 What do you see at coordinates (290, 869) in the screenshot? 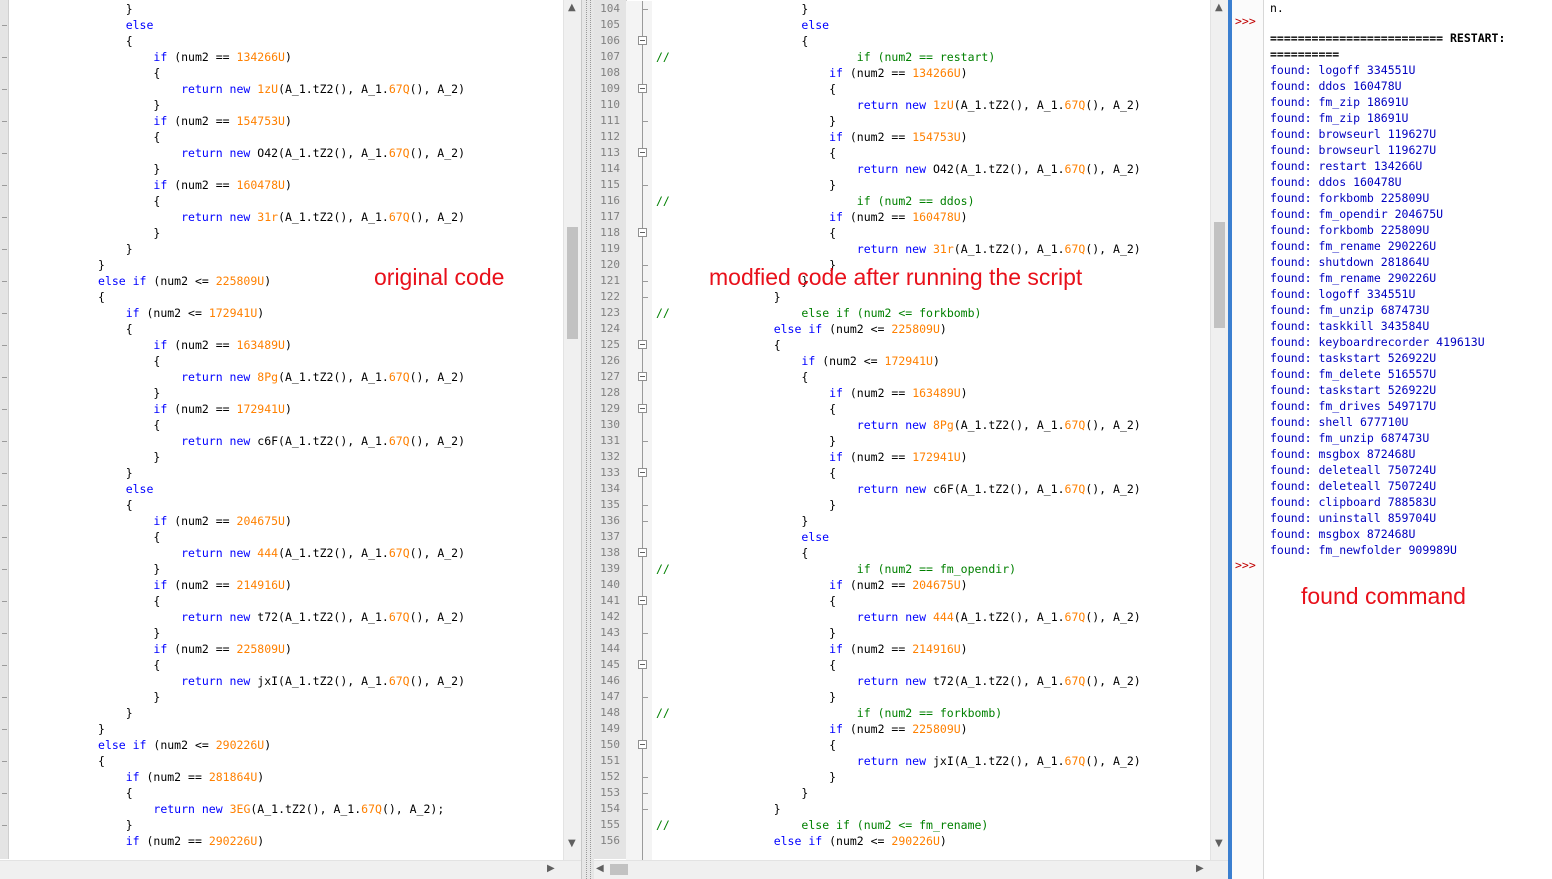
I see `left-horizontal-scrollbar: ▶` at bounding box center [290, 869].